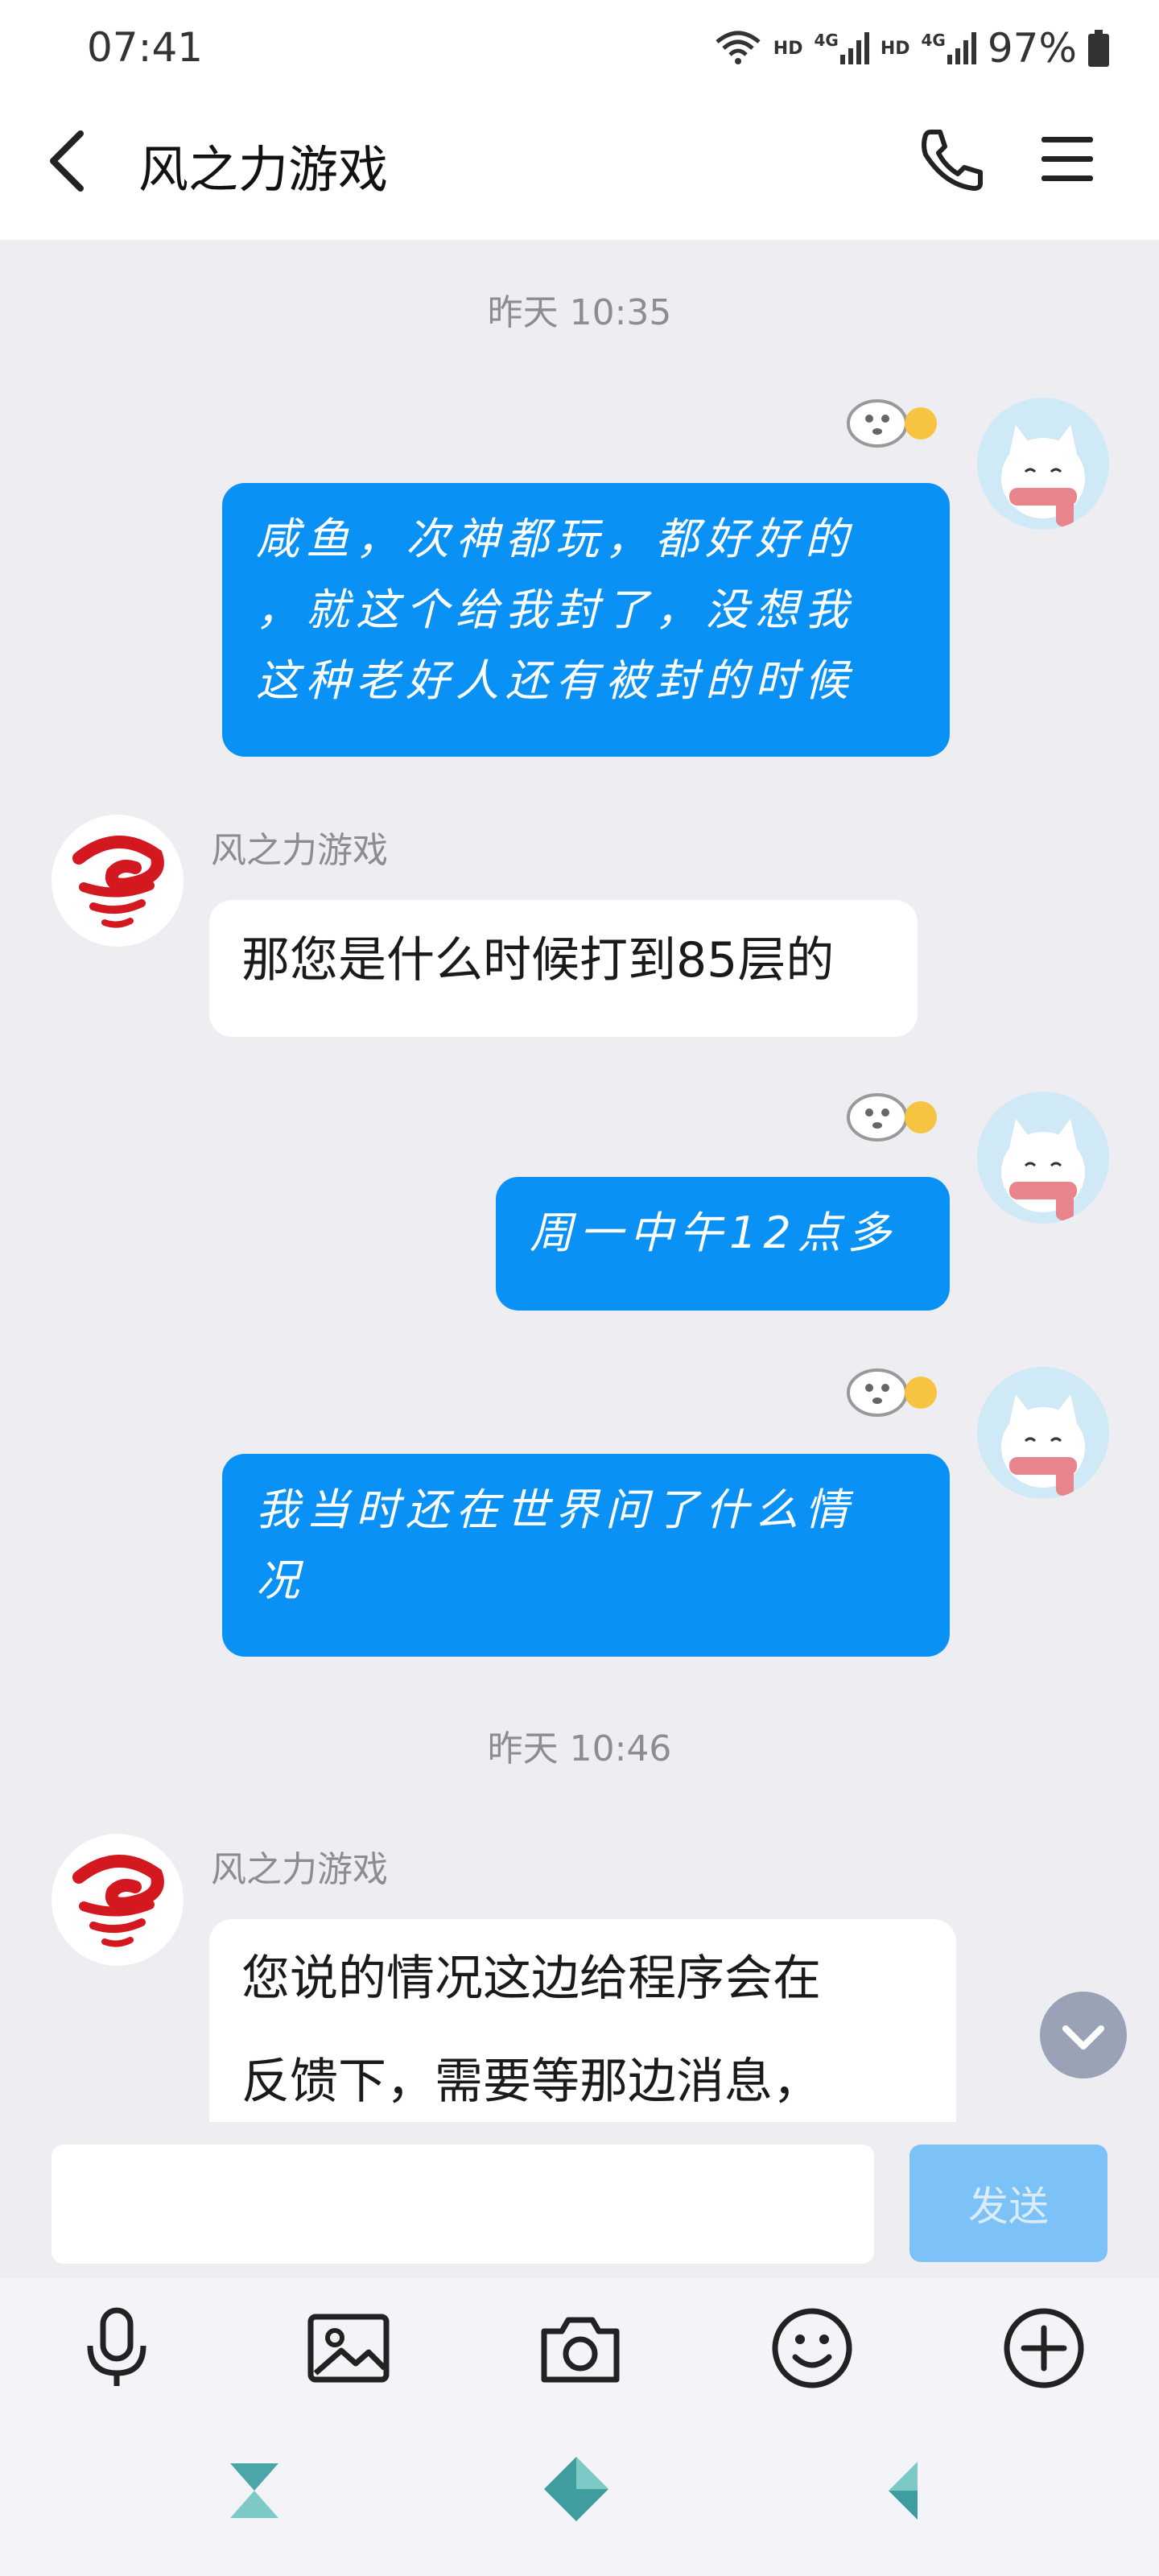 The height and width of the screenshot is (2576, 1159). I want to click on timestamp: 昨天 10:35, so click(579, 312).